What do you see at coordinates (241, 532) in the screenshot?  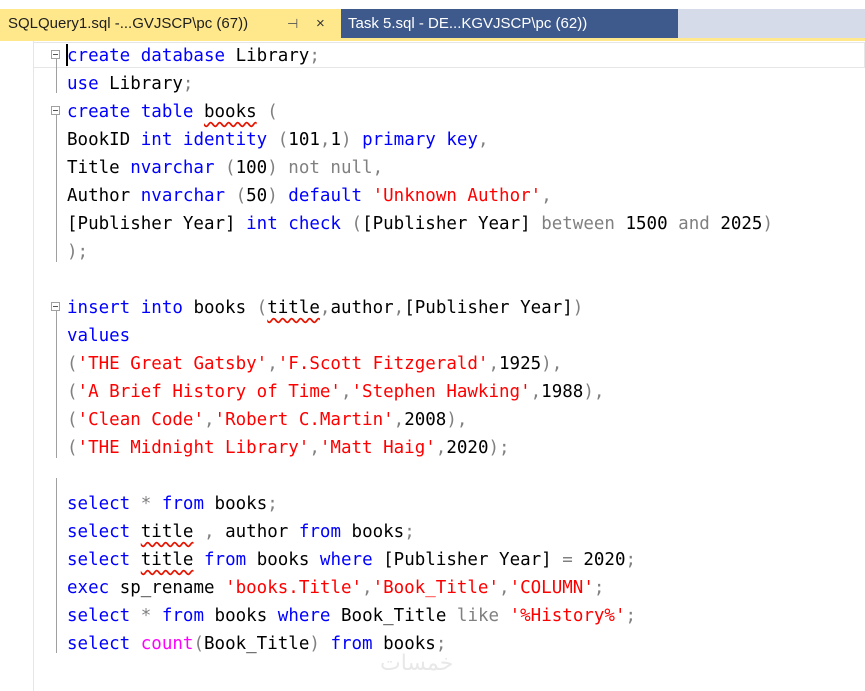 I see `code-line: select title , author from books;` at bounding box center [241, 532].